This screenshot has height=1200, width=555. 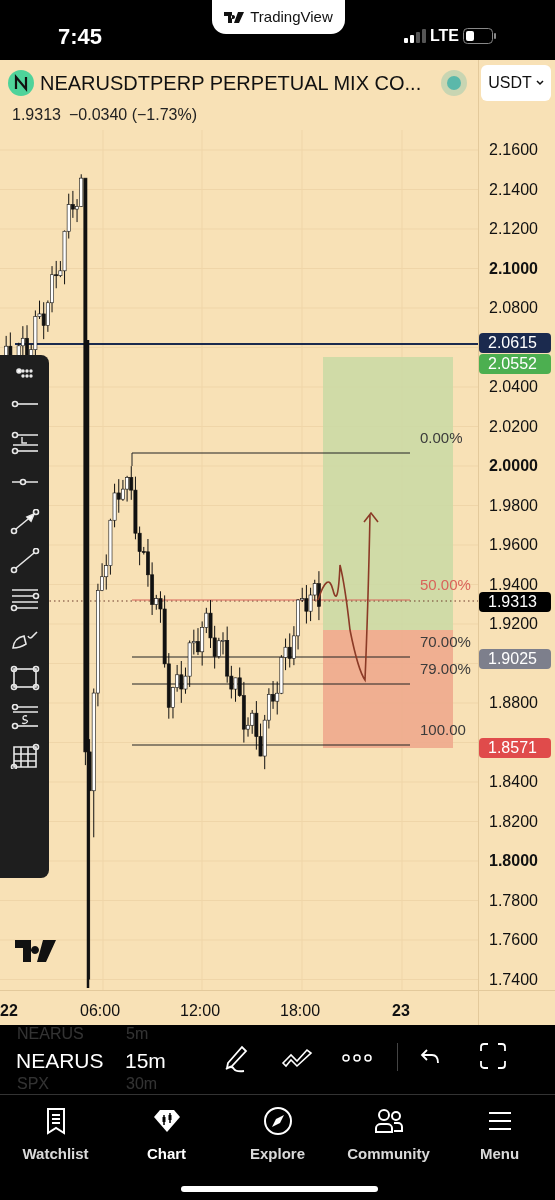 What do you see at coordinates (513, 782) in the screenshot?
I see `price-axis-label: 1.8400` at bounding box center [513, 782].